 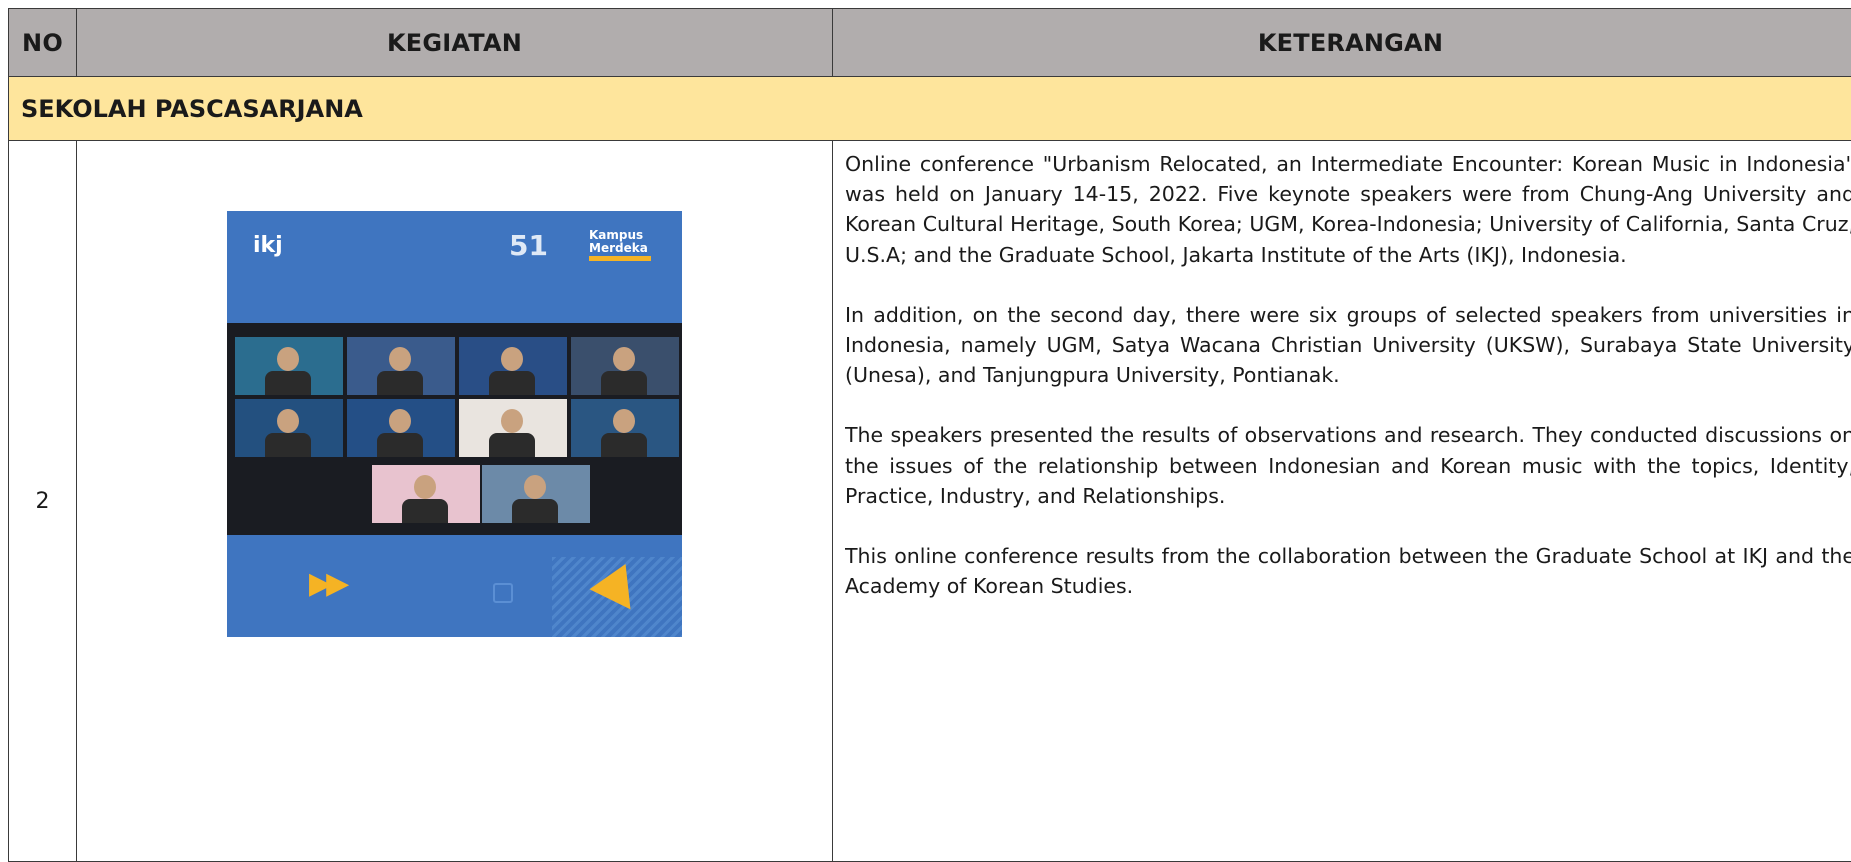 I want to click on header-keterangan: KETERANGAN, so click(x=1342, y=43).